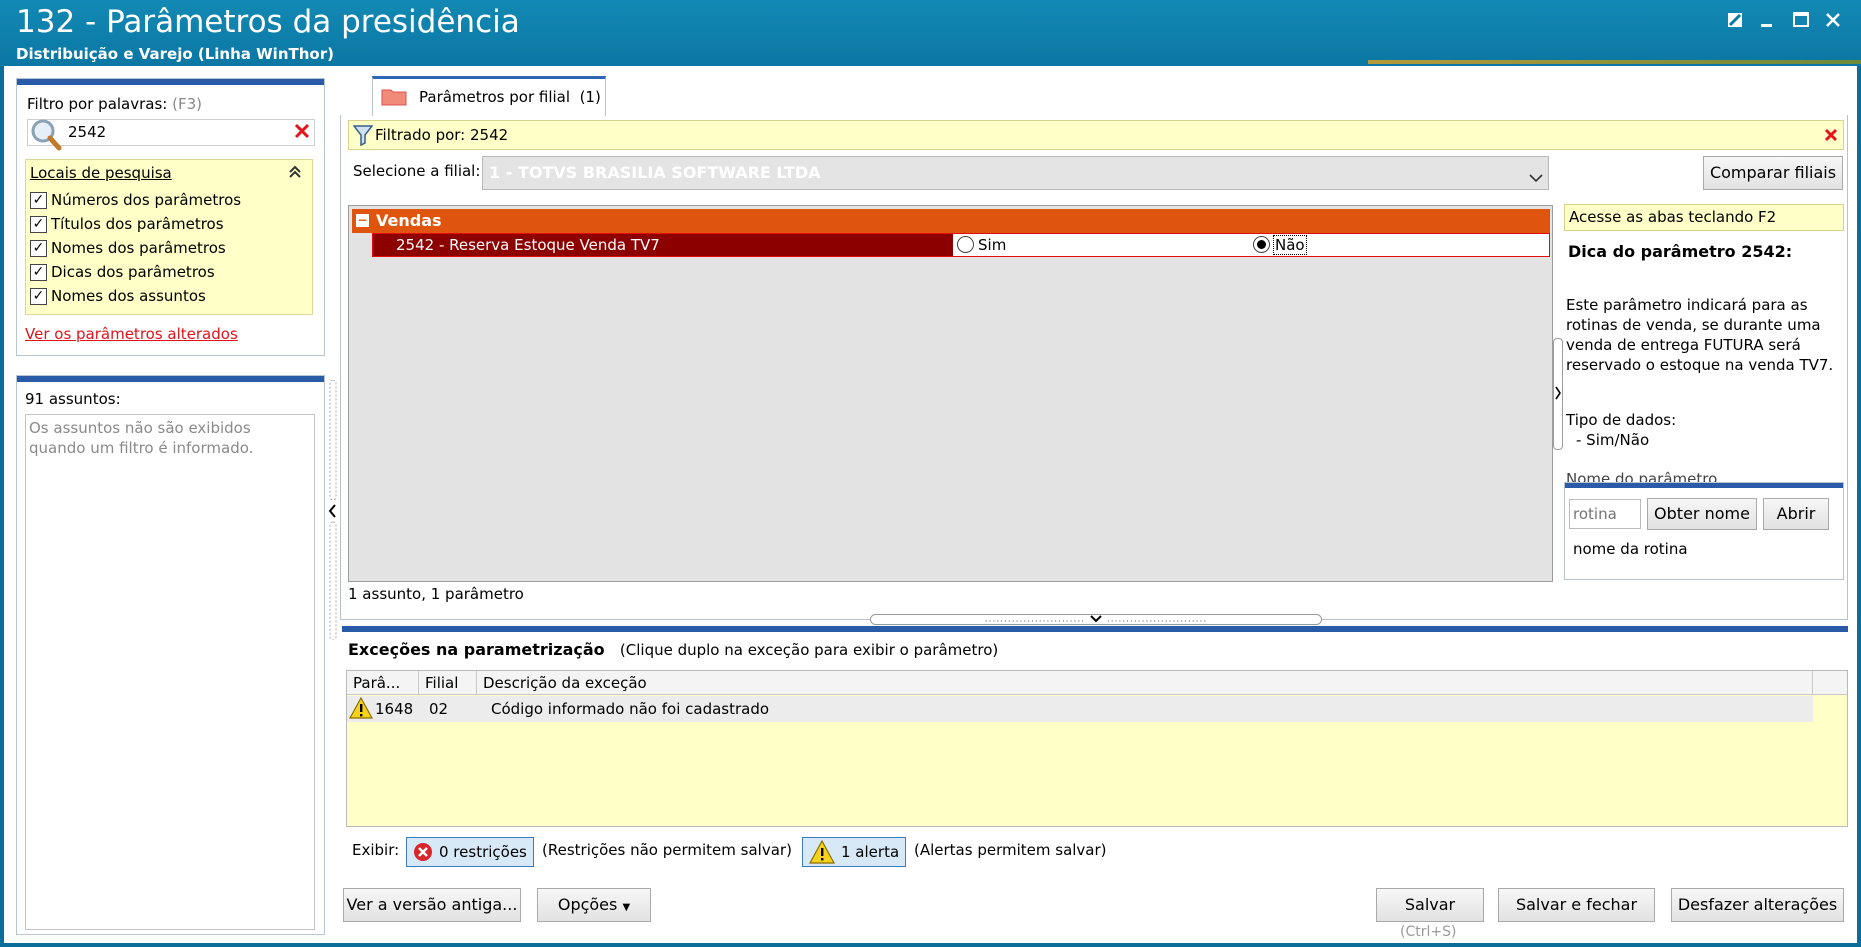 The width and height of the screenshot is (1861, 947). I want to click on tab-label: Parâmetros por filial (1), so click(510, 97).